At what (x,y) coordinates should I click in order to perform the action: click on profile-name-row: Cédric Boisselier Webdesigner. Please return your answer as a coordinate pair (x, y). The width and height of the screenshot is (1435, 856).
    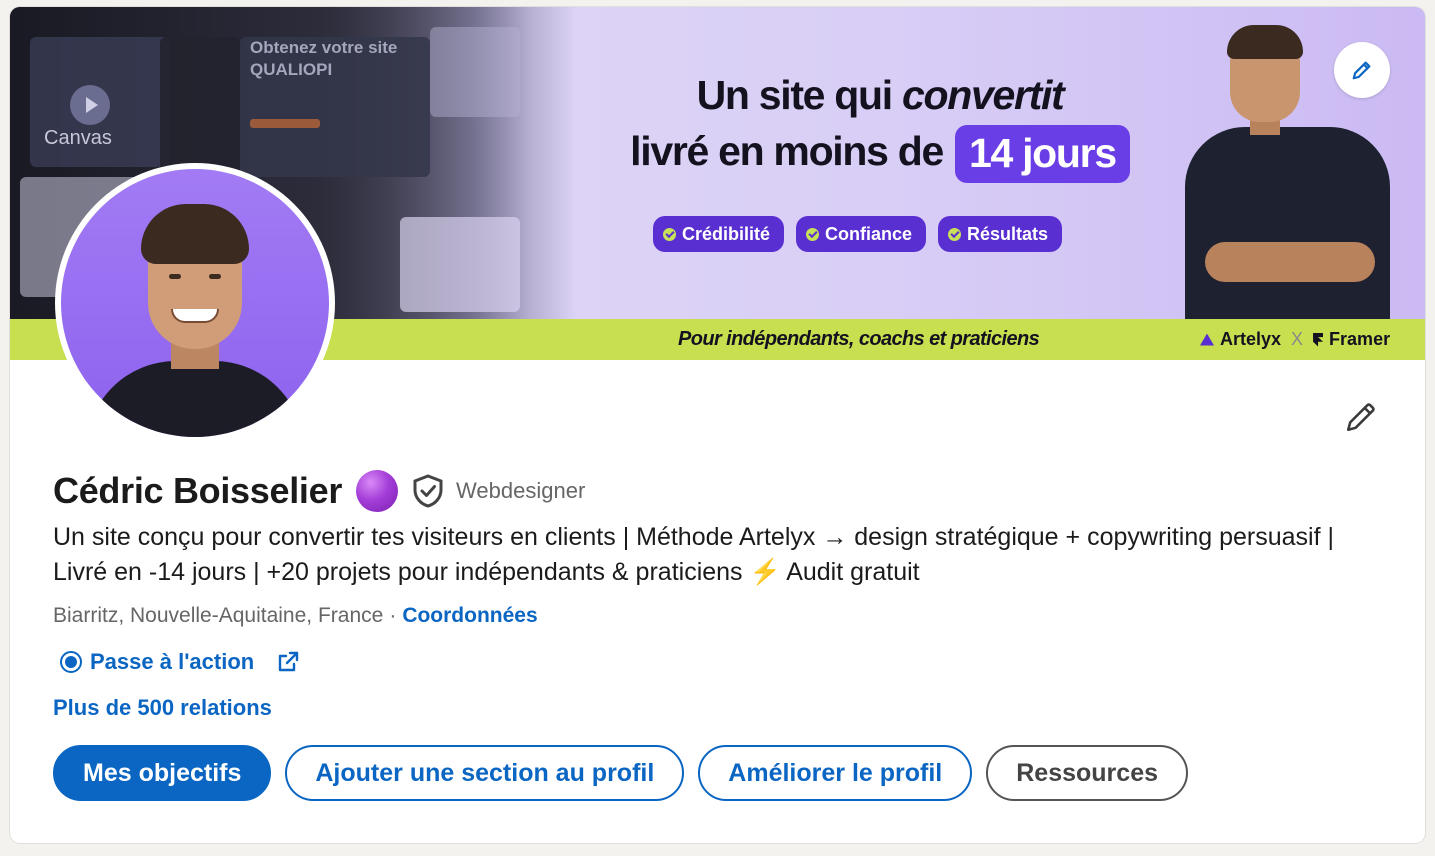
    Looking at the image, I should click on (319, 491).